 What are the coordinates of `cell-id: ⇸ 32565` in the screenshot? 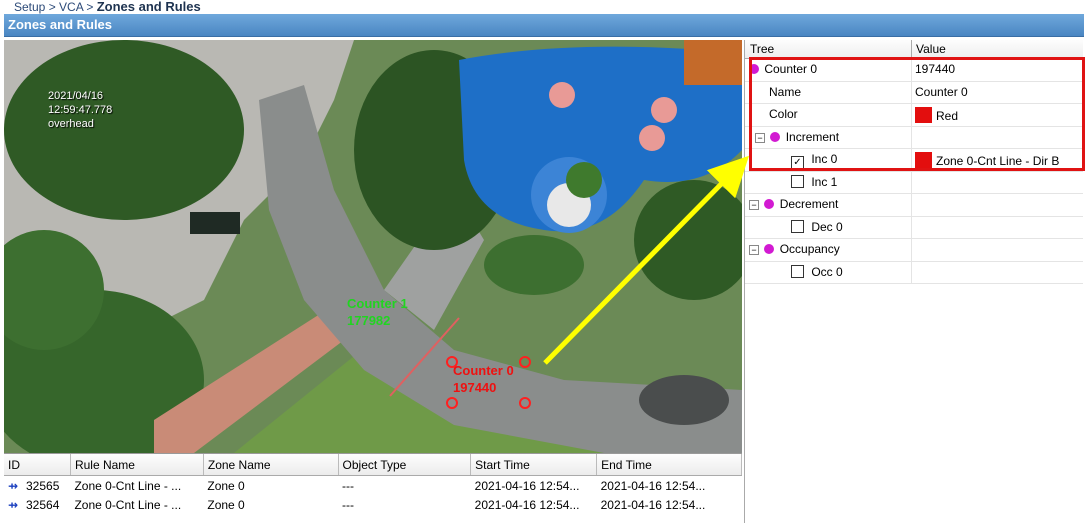 It's located at (37, 486).